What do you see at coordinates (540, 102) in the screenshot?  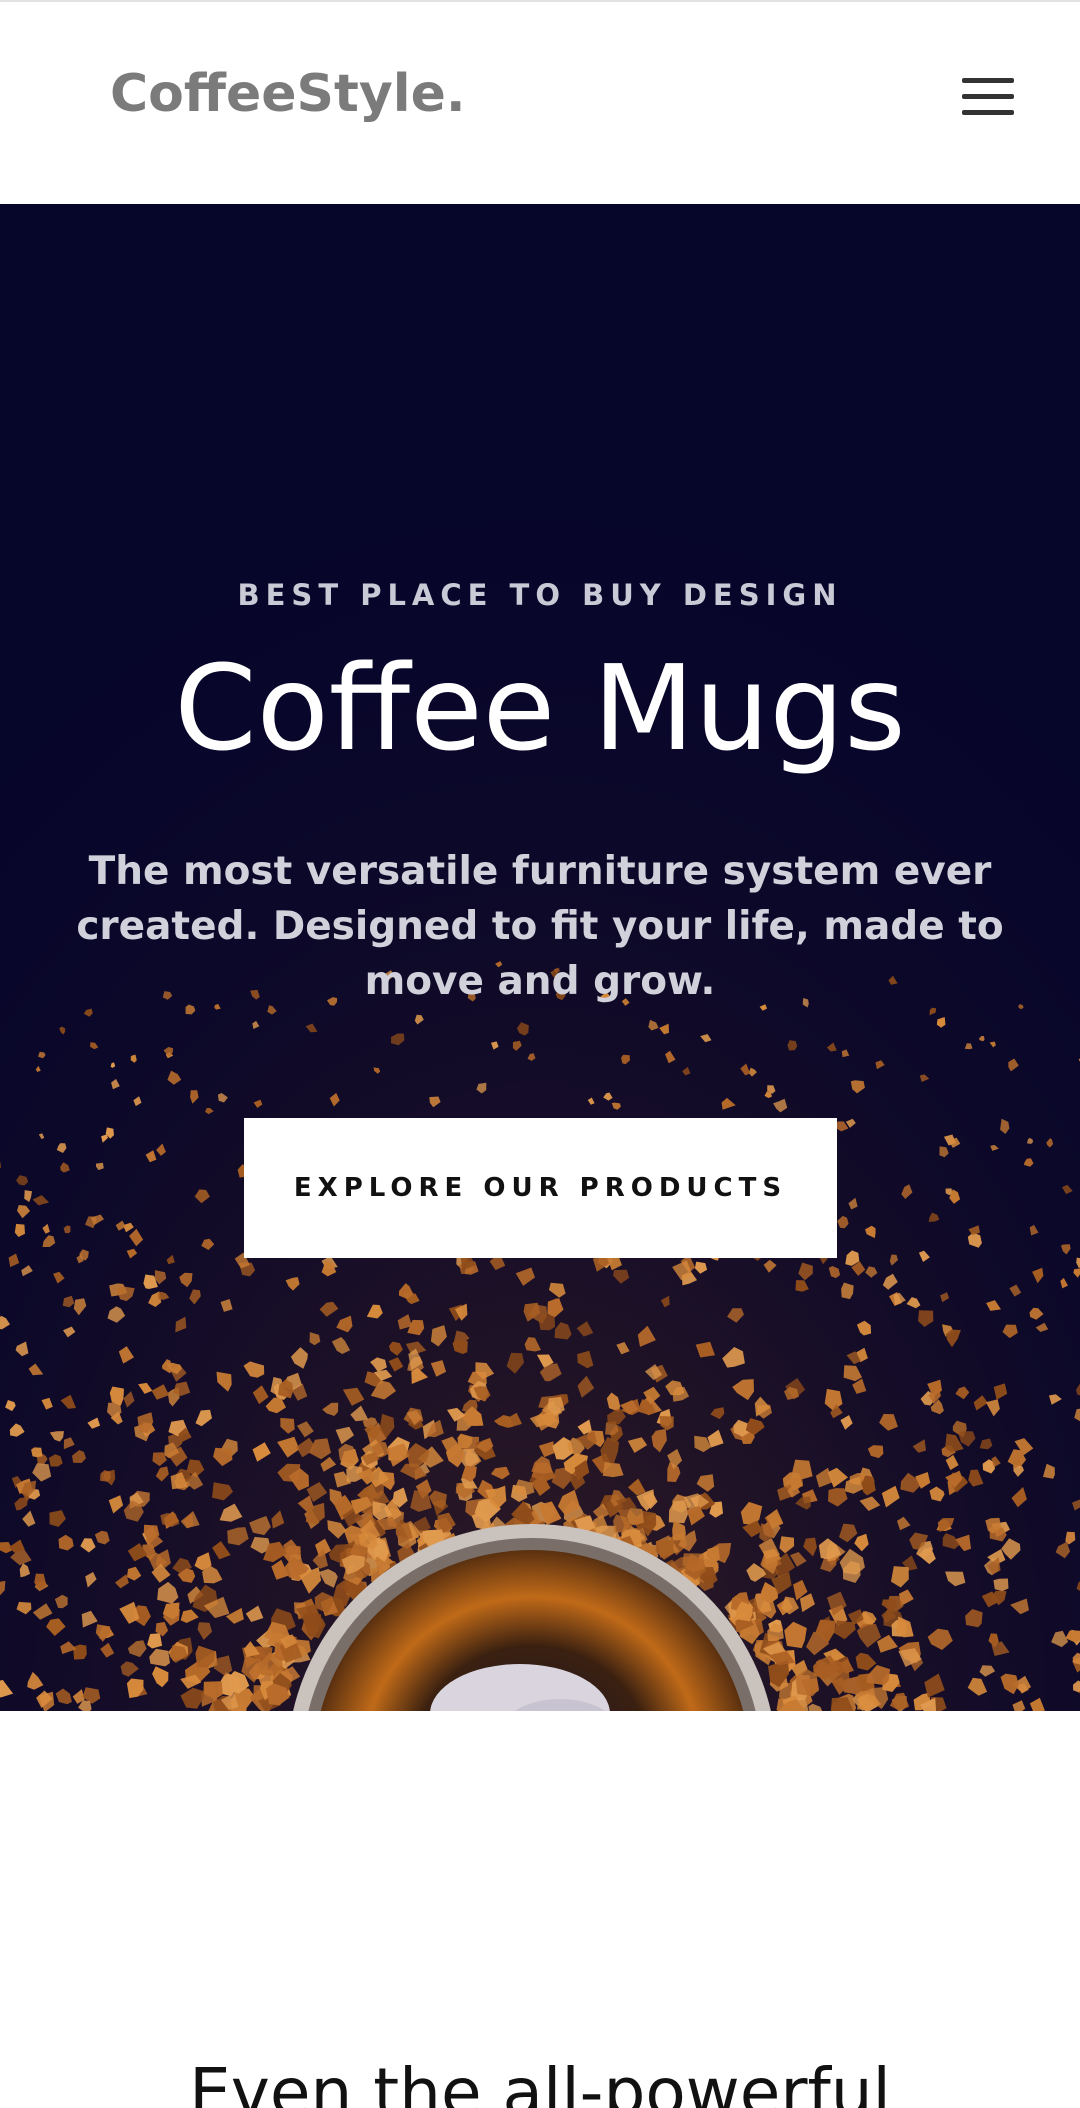 I see `site-header: CoffeeStyle.` at bounding box center [540, 102].